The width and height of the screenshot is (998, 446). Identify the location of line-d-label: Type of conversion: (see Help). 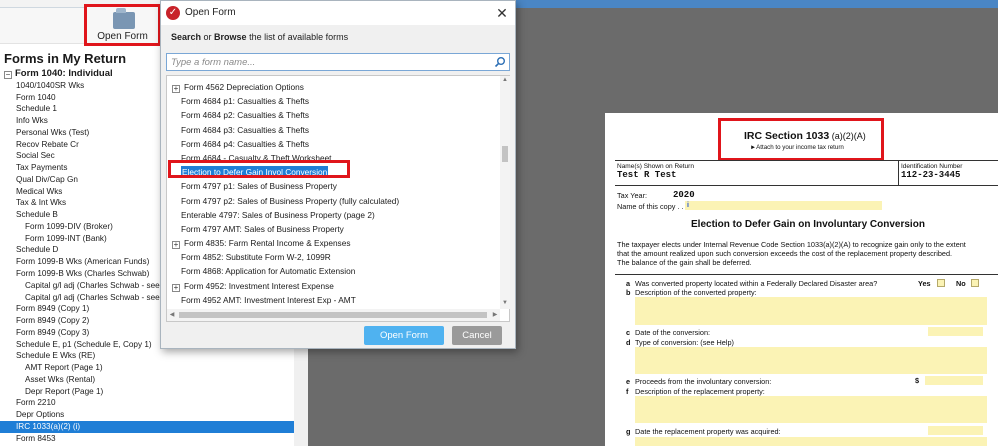
(684, 342).